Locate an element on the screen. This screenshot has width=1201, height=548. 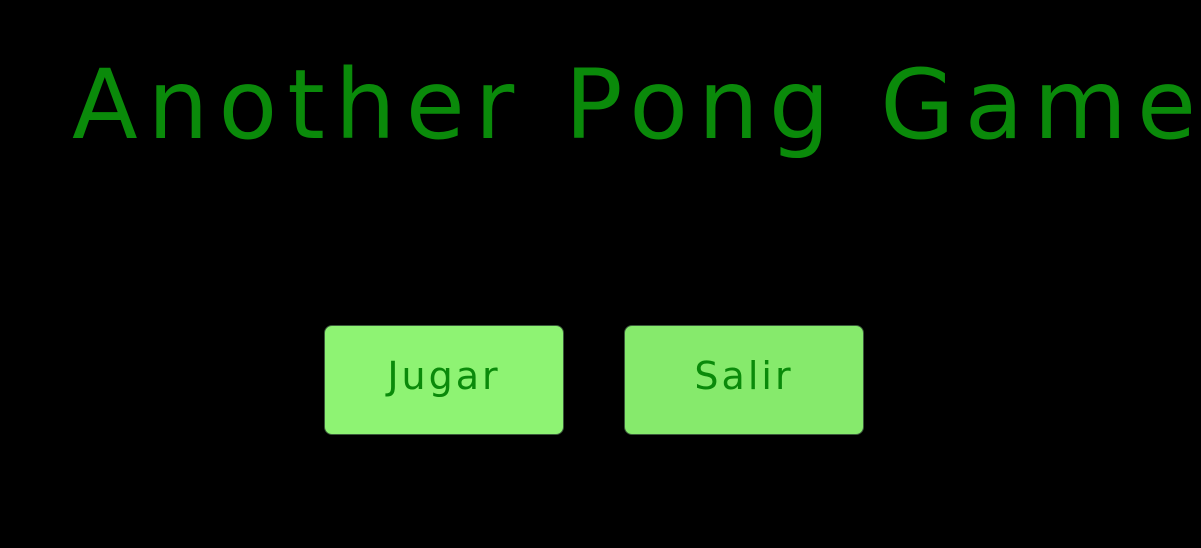
play-button-label: Jugar is located at coordinates (444, 376).